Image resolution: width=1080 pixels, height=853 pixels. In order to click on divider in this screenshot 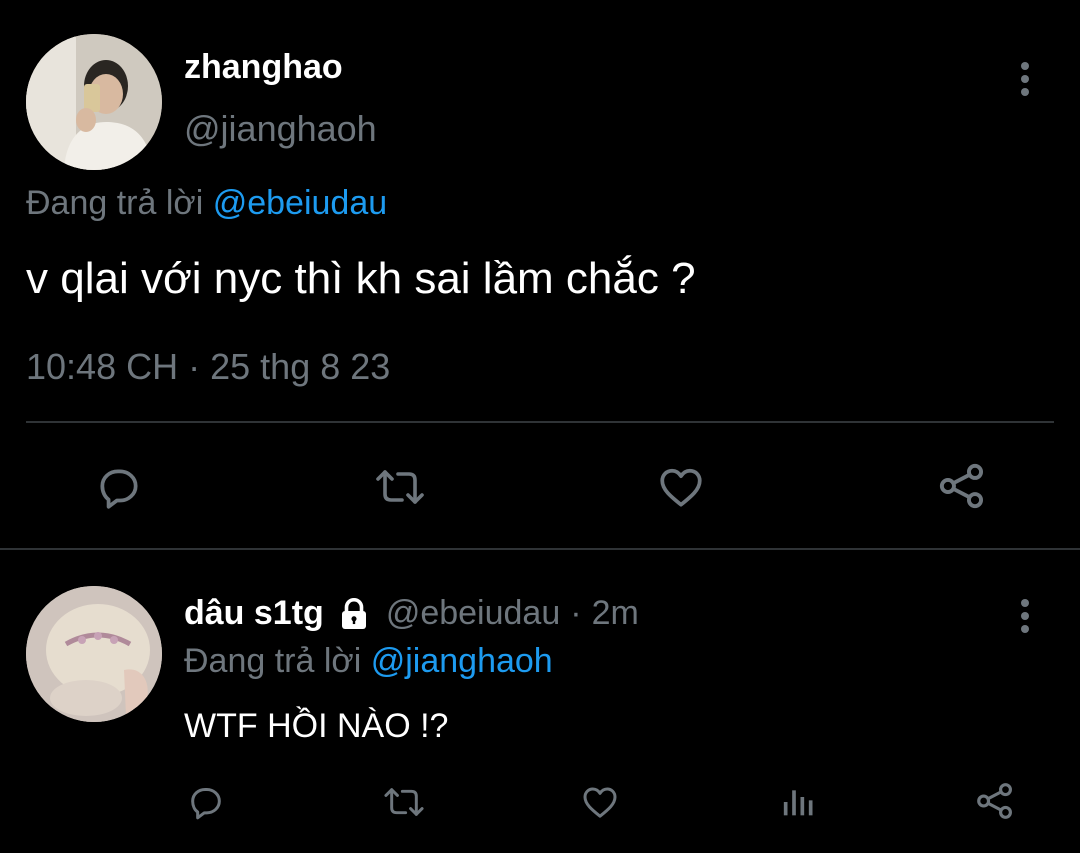, I will do `click(540, 422)`.